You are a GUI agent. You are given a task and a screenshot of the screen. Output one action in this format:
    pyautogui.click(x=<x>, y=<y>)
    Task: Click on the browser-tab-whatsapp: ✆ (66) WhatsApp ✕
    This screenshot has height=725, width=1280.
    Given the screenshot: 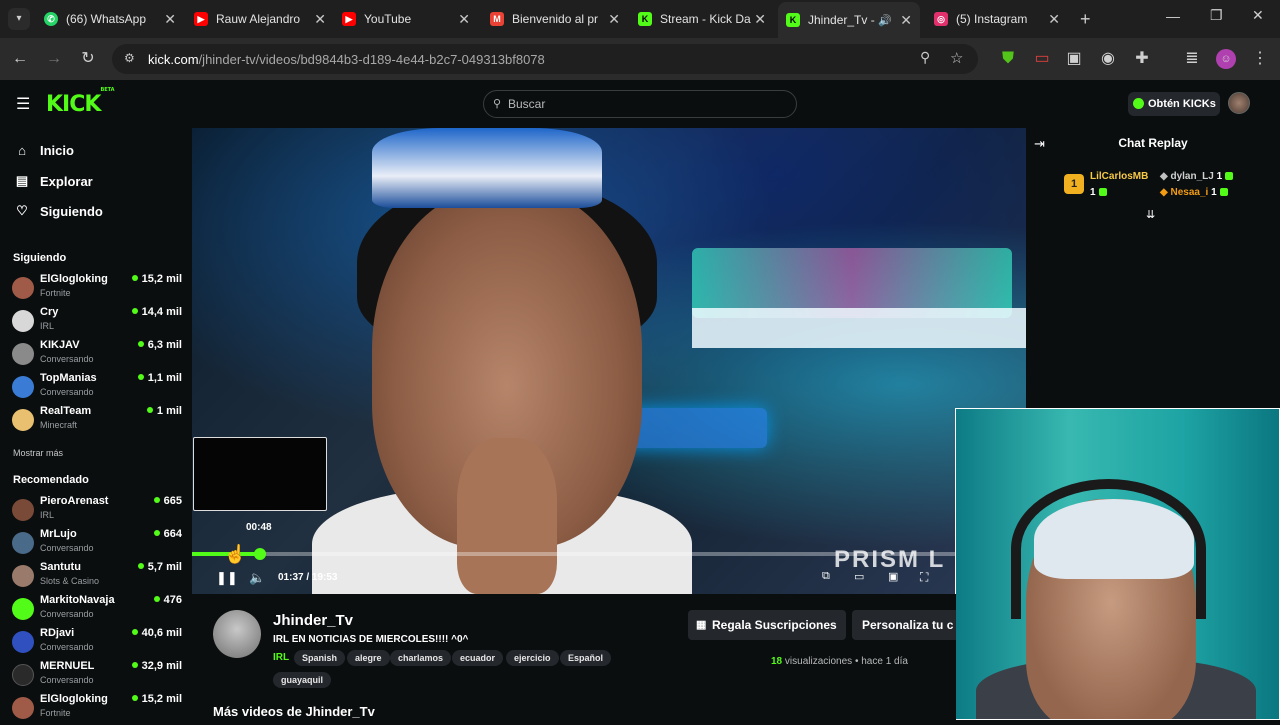 What is the action you would take?
    pyautogui.click(x=110, y=19)
    